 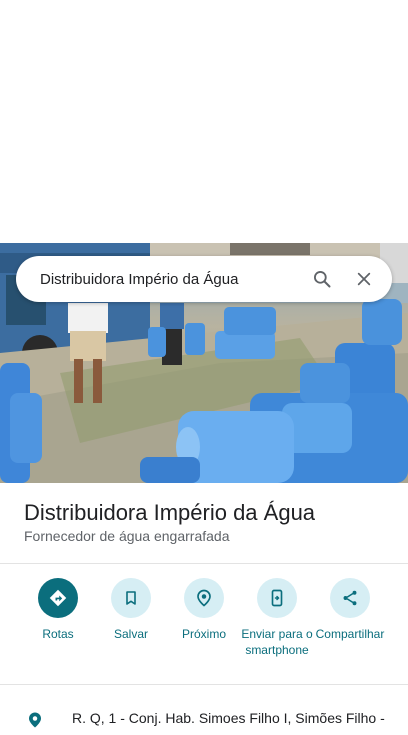 I want to click on save-button: Salvar, so click(x=131, y=610).